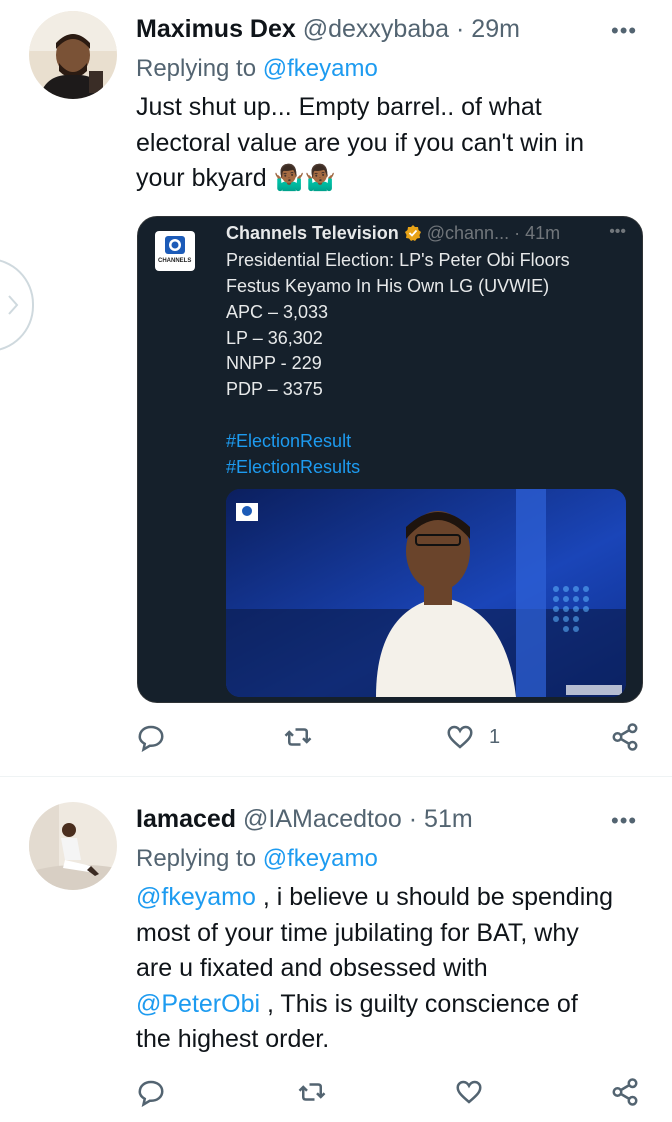 The height and width of the screenshot is (1122, 672). What do you see at coordinates (388, 1097) in the screenshot?
I see `tweet-actions` at bounding box center [388, 1097].